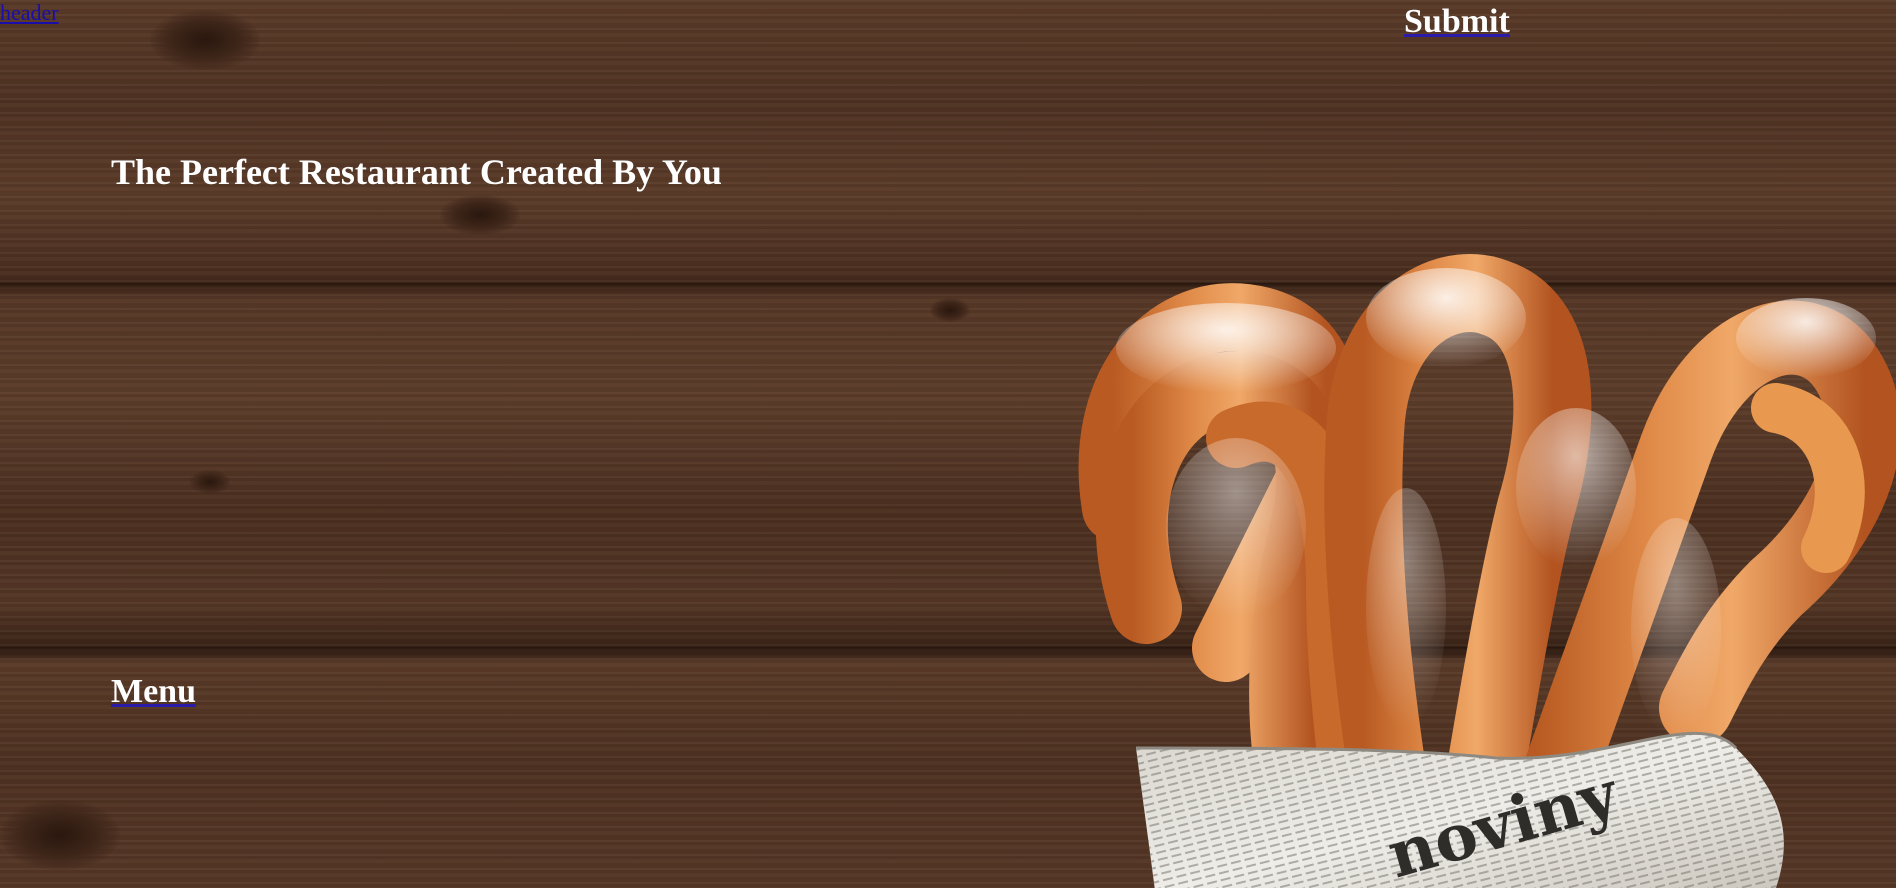  What do you see at coordinates (1457, 22) in the screenshot?
I see `submit-link: Submit` at bounding box center [1457, 22].